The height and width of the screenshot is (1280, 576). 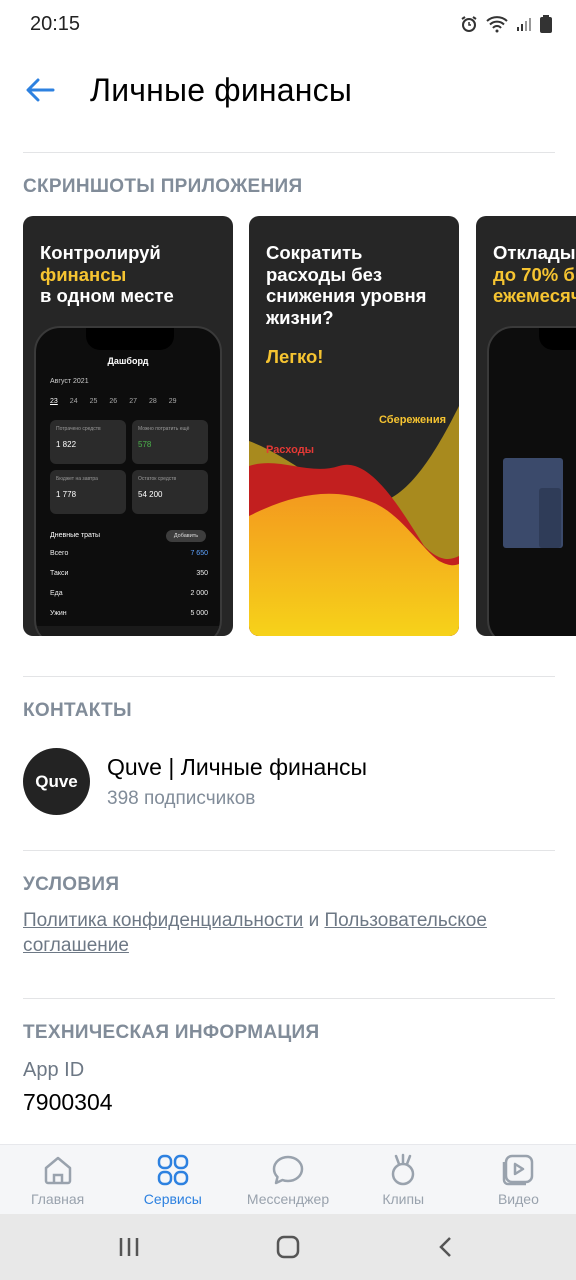 What do you see at coordinates (57, 1199) in the screenshot?
I see `tab-label: Главная` at bounding box center [57, 1199].